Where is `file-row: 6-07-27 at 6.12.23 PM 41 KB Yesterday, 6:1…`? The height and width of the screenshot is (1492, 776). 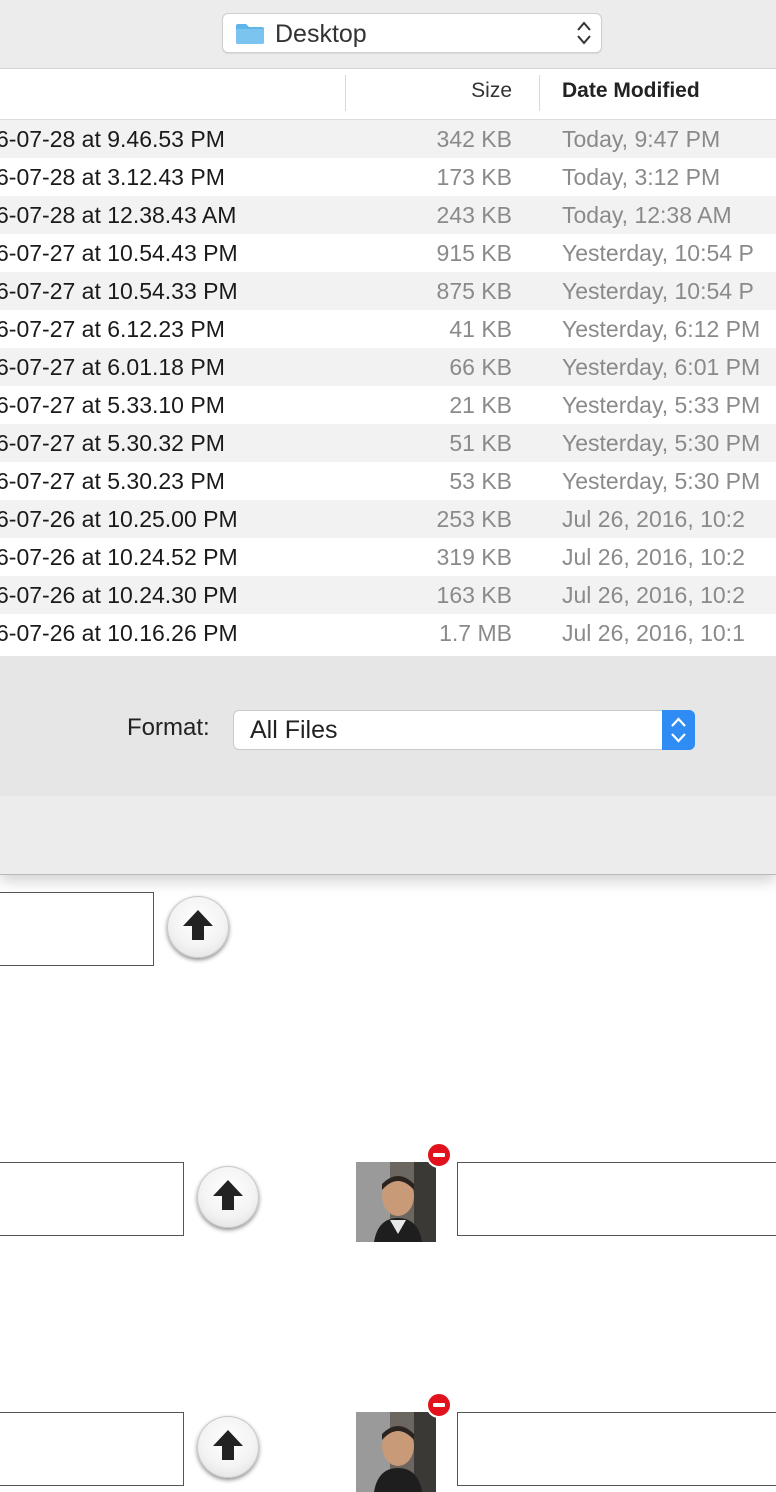
file-row: 6-07-27 at 6.12.23 PM 41 KB Yesterday, 6:1… is located at coordinates (388, 329).